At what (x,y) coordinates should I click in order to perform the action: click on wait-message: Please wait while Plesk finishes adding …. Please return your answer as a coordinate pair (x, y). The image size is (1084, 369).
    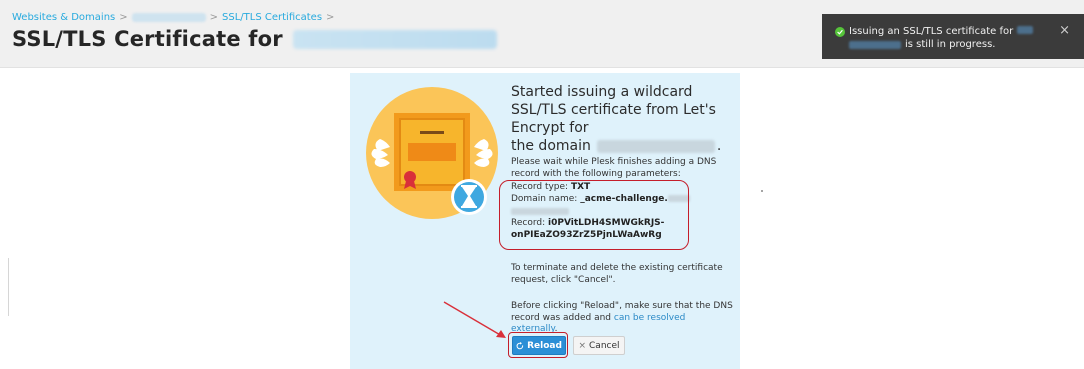
    Looking at the image, I should click on (614, 168).